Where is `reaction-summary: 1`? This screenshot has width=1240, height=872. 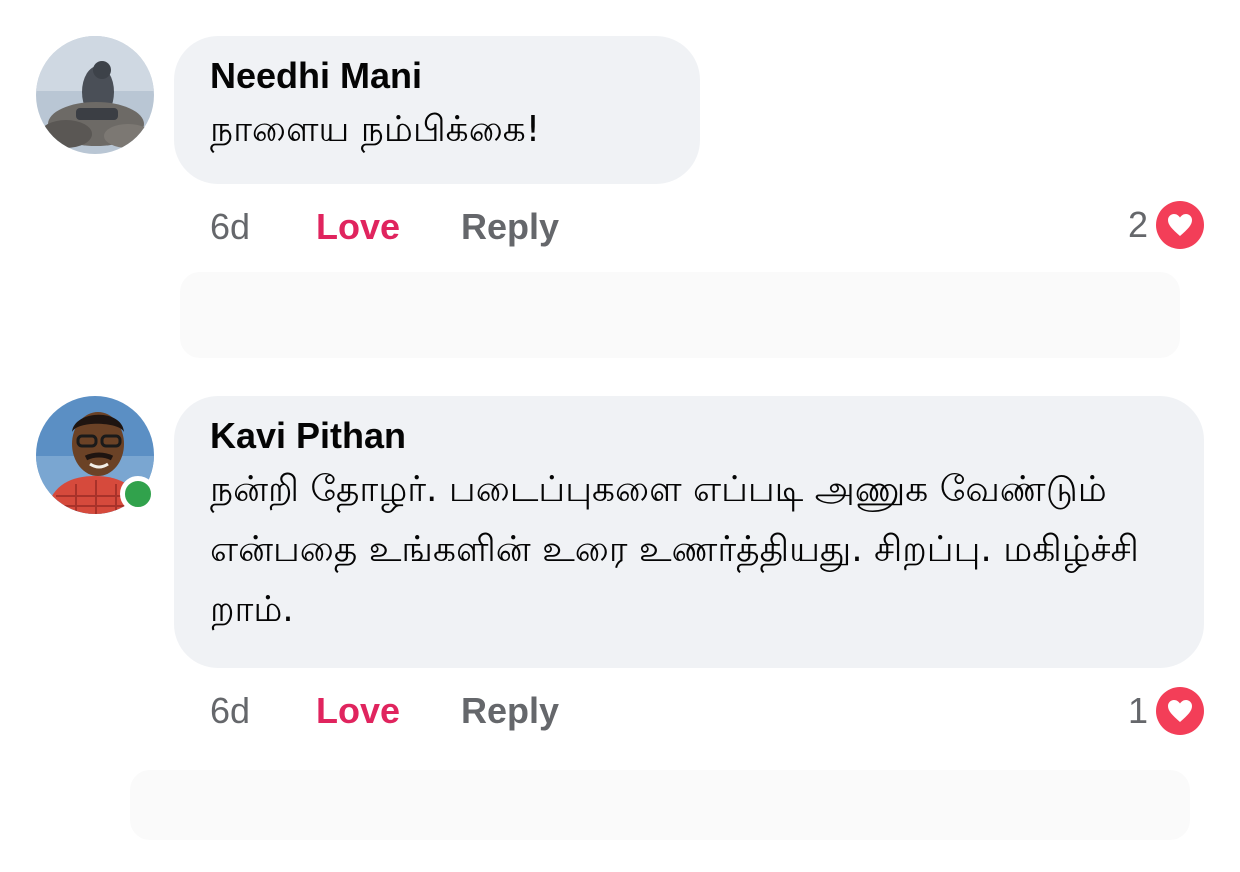
reaction-summary: 1 is located at coordinates (1166, 711).